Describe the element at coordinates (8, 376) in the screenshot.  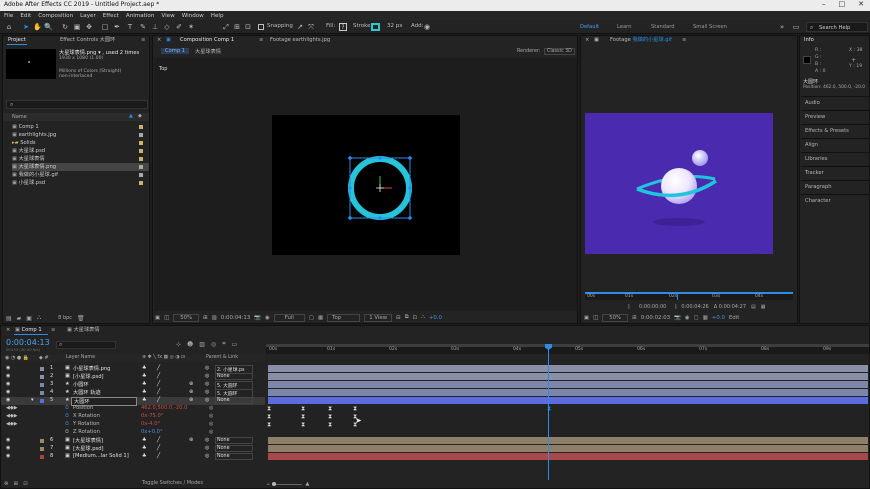
I see `eye-icon: ◉` at that location.